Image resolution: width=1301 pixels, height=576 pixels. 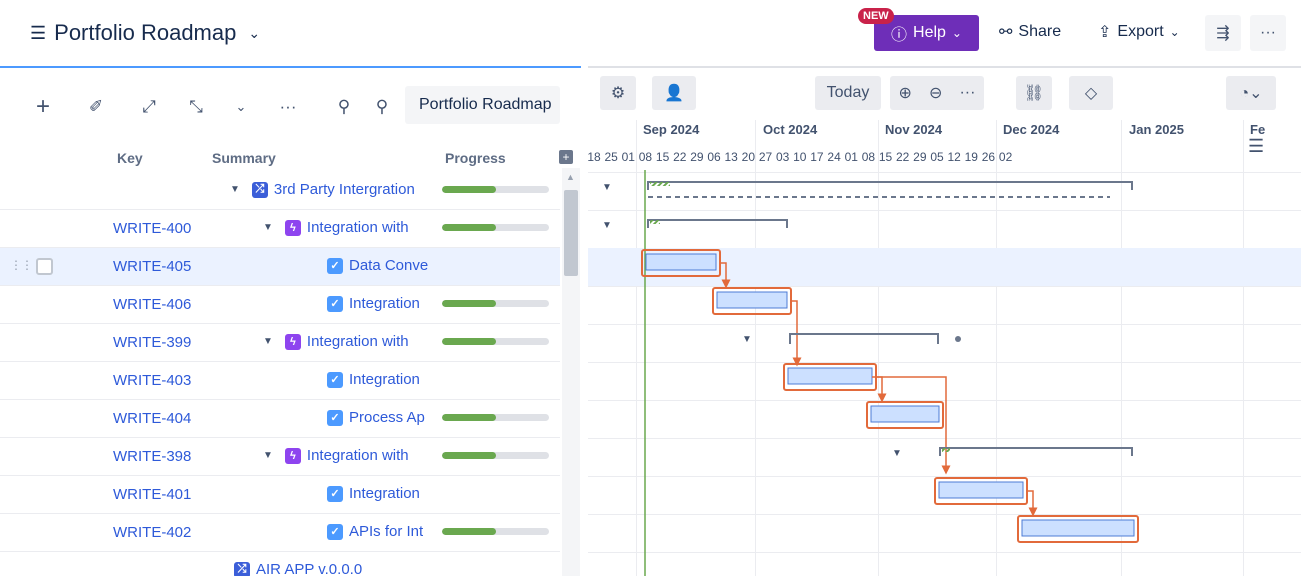 I want to click on user-list-icon: 👤, so click(x=674, y=93).